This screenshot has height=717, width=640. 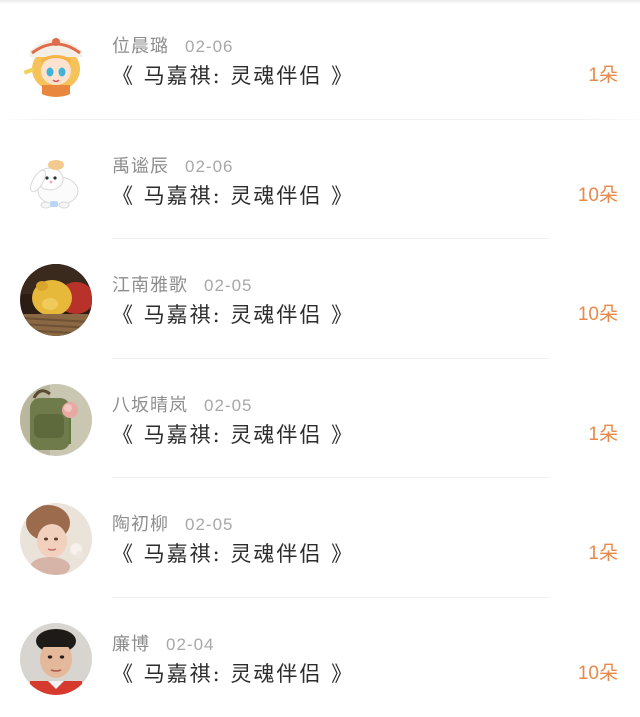 What do you see at coordinates (172, 525) in the screenshot?
I see `name-line: 陶初柳 02-05` at bounding box center [172, 525].